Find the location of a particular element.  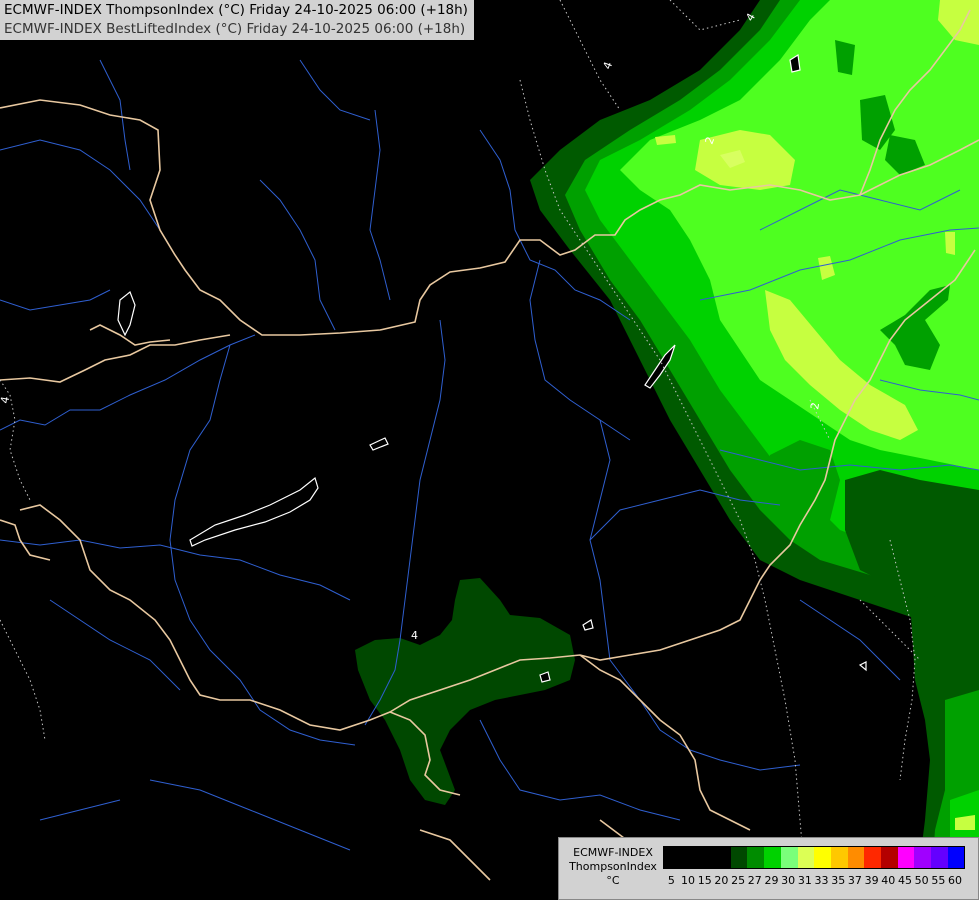

legend-tick-label: 39 is located at coordinates (871, 880).